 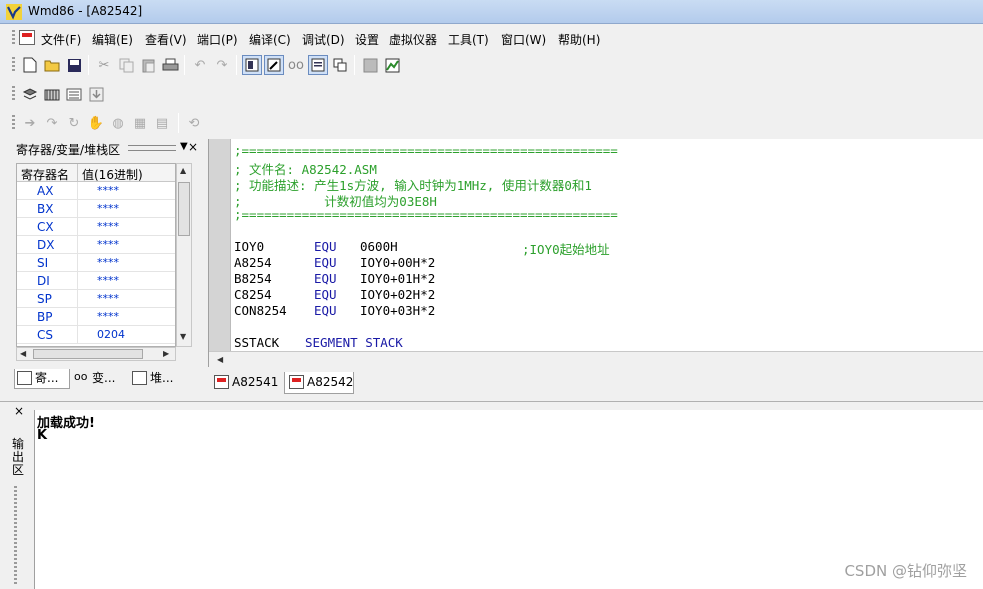 What do you see at coordinates (296, 65) in the screenshot?
I see `watch-icon: oo` at bounding box center [296, 65].